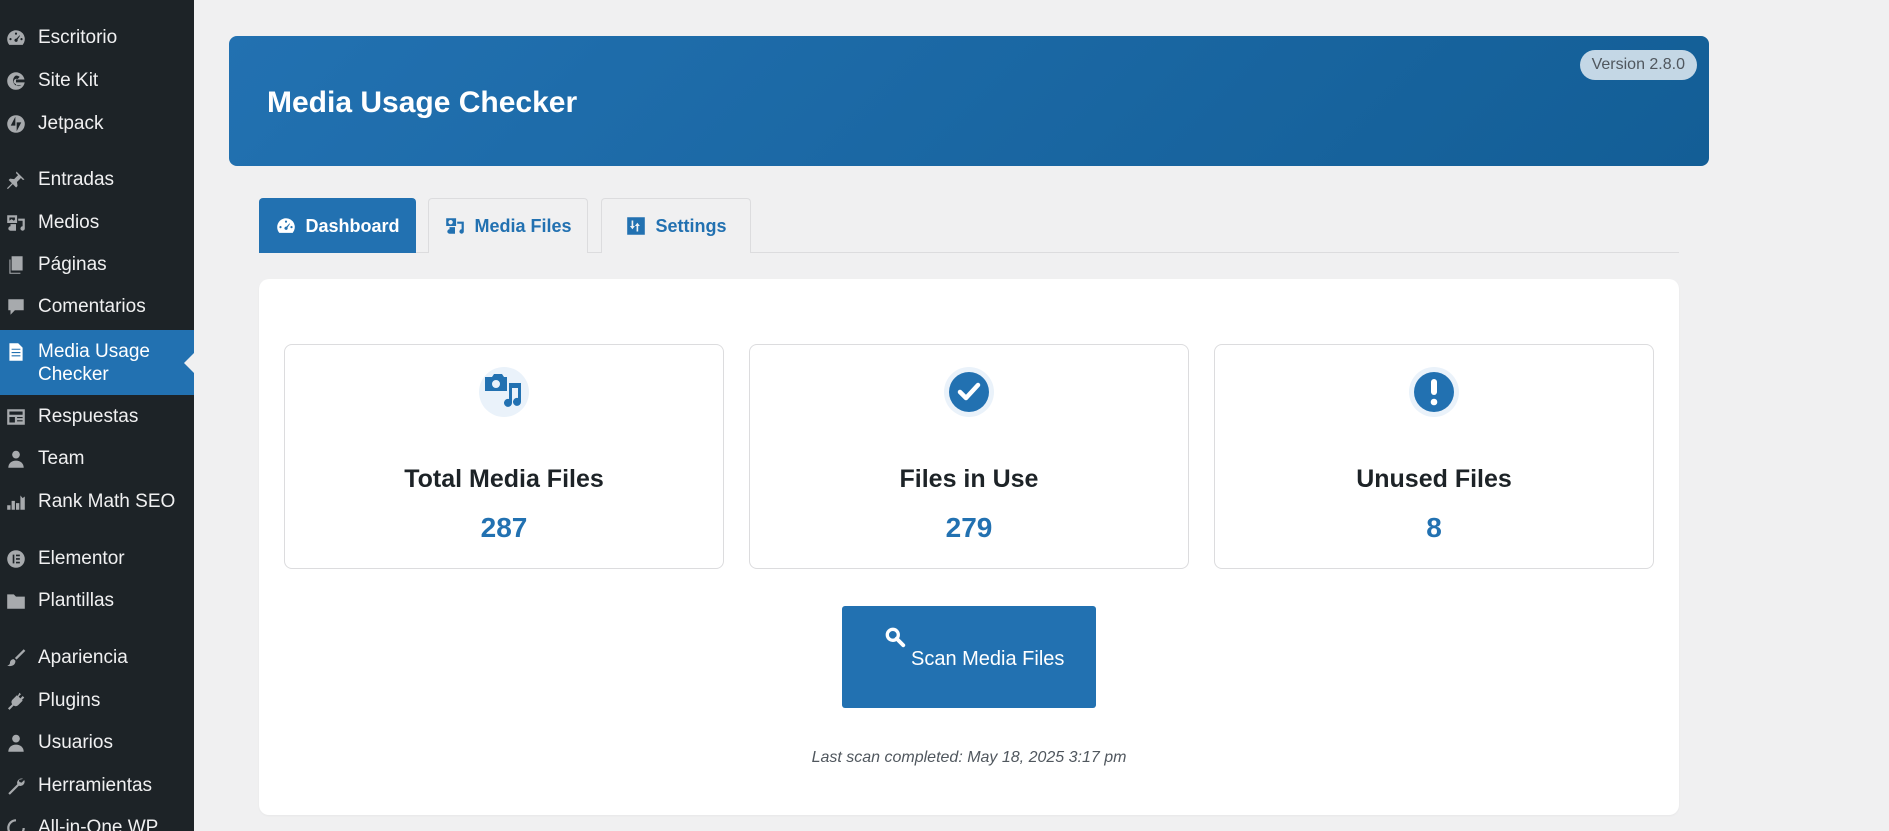 The width and height of the screenshot is (1889, 831). Describe the element at coordinates (969, 527) in the screenshot. I see `stat-value: 279` at that location.